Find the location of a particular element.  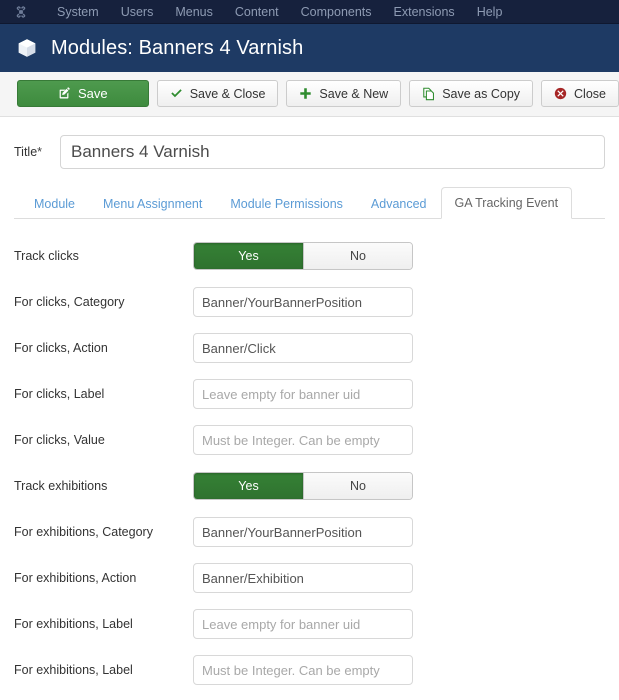

label-clicks-label: For clicks, Label is located at coordinates (59, 394).